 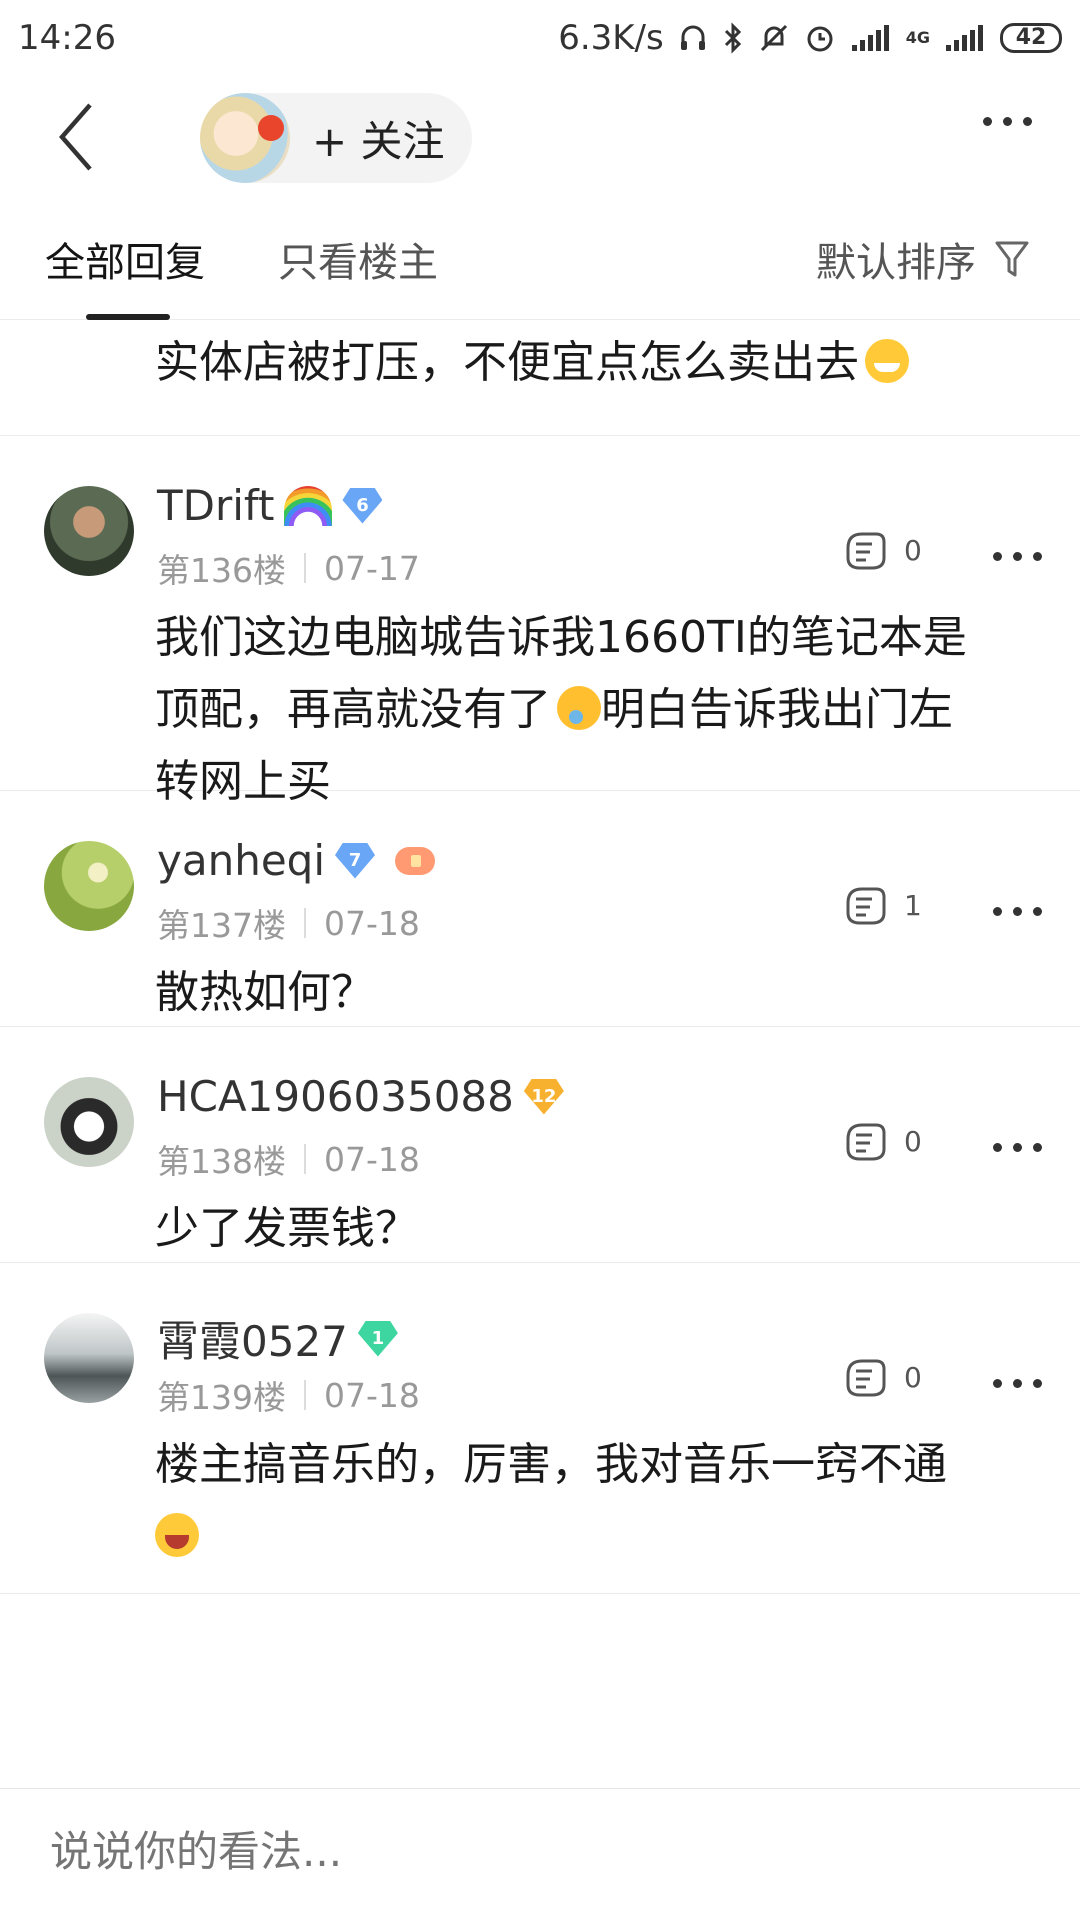 I want to click on post-header: + 关注, so click(x=540, y=137).